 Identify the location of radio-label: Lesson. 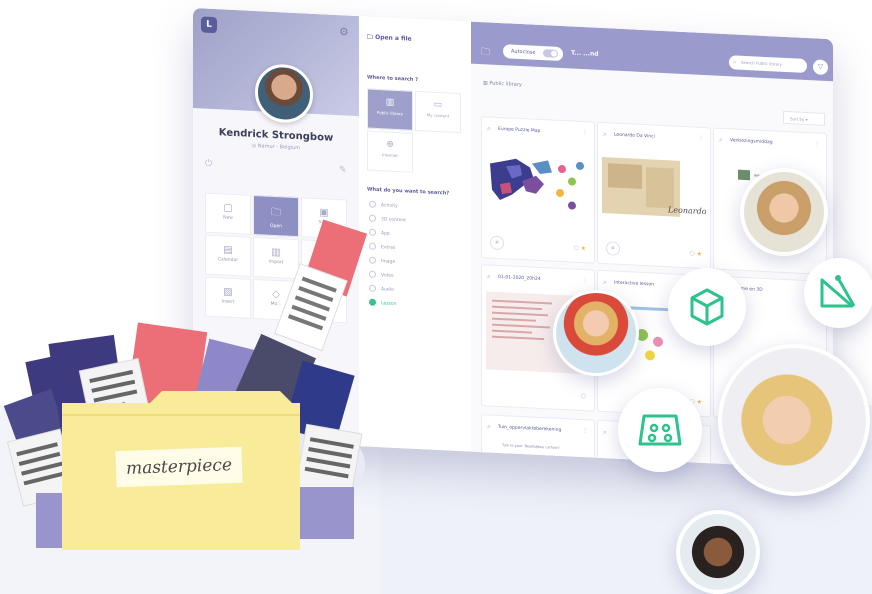
(389, 304).